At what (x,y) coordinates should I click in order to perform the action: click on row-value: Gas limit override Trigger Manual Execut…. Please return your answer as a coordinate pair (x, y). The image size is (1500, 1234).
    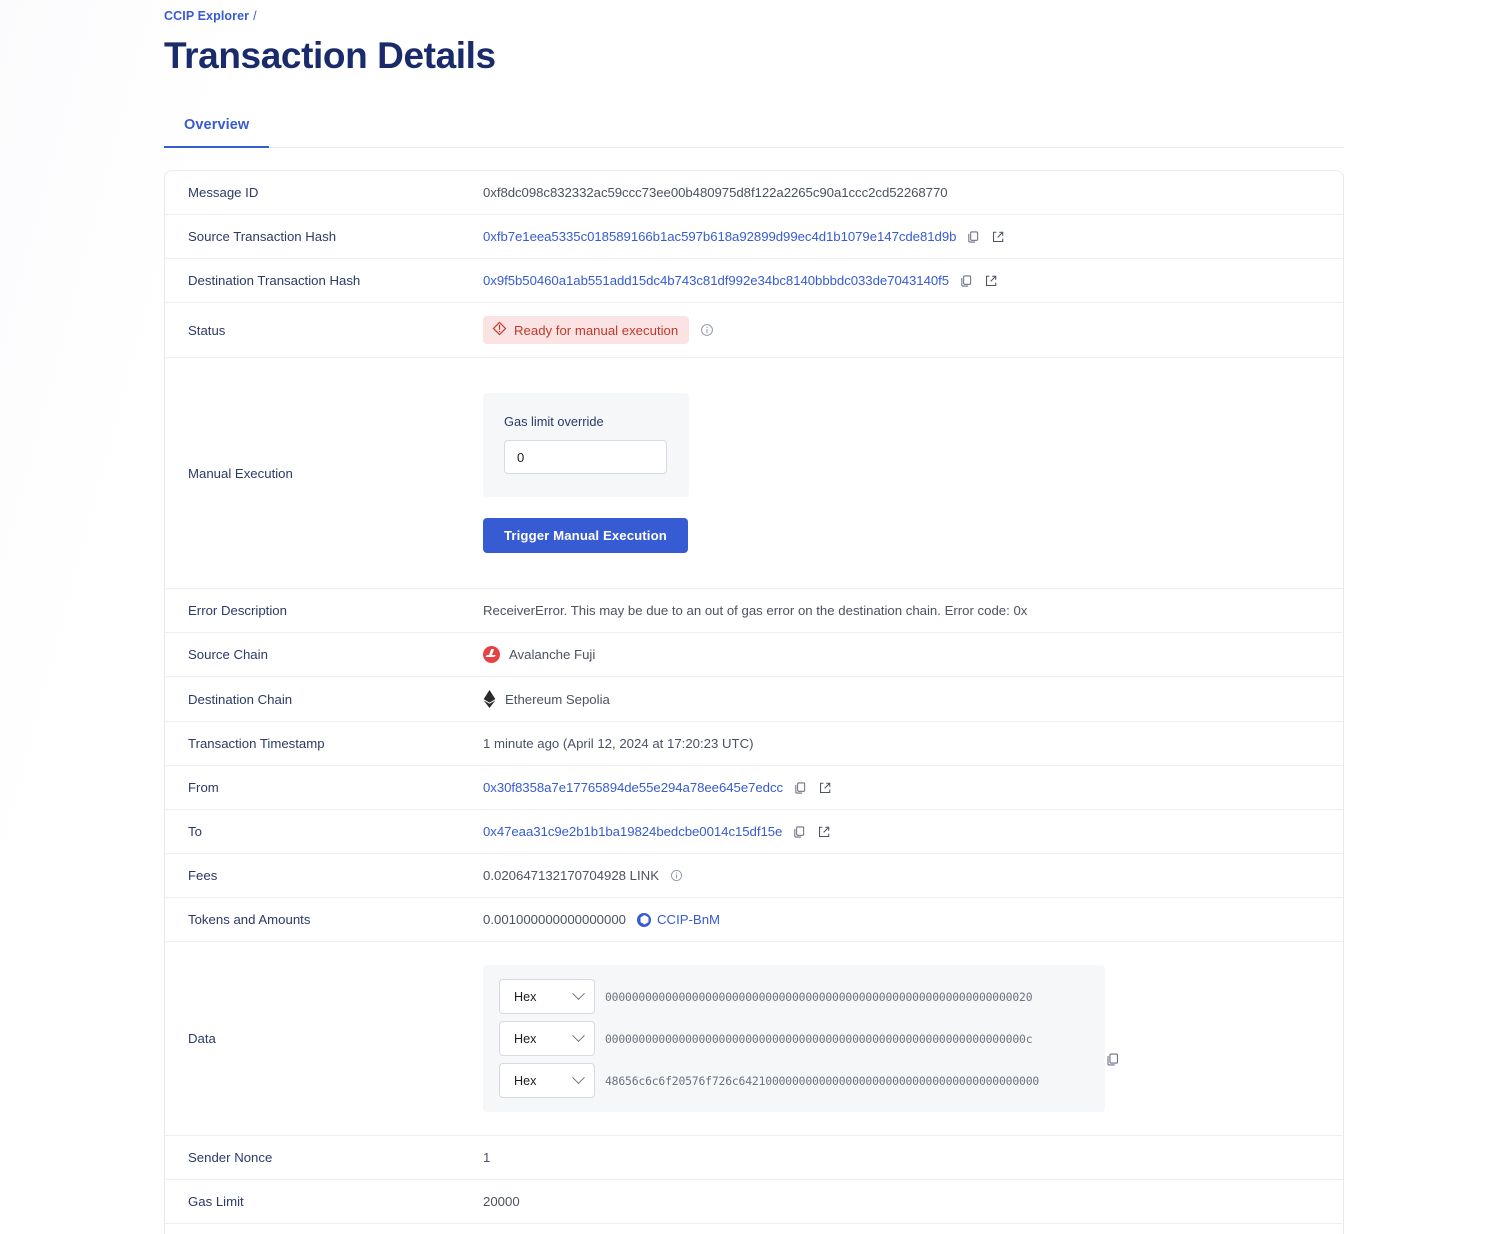
    Looking at the image, I should click on (913, 473).